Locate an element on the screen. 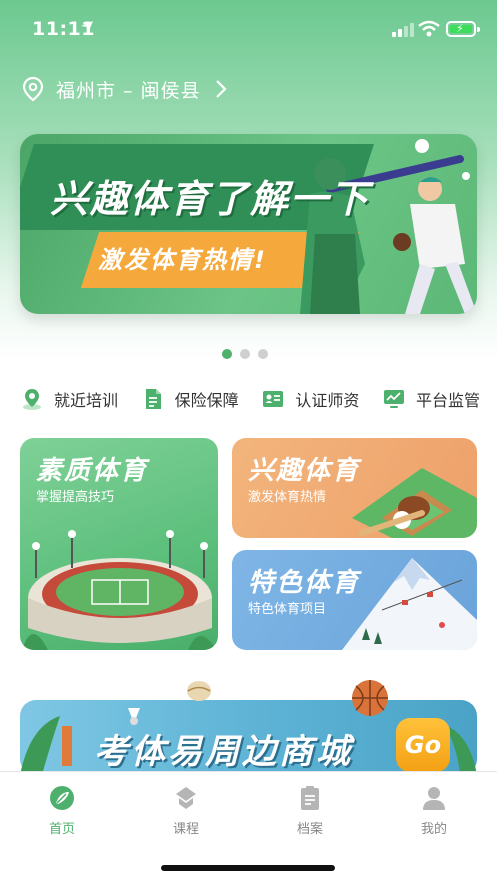 This screenshot has height=883, width=497. home-leaf-icon is located at coordinates (62, 798).